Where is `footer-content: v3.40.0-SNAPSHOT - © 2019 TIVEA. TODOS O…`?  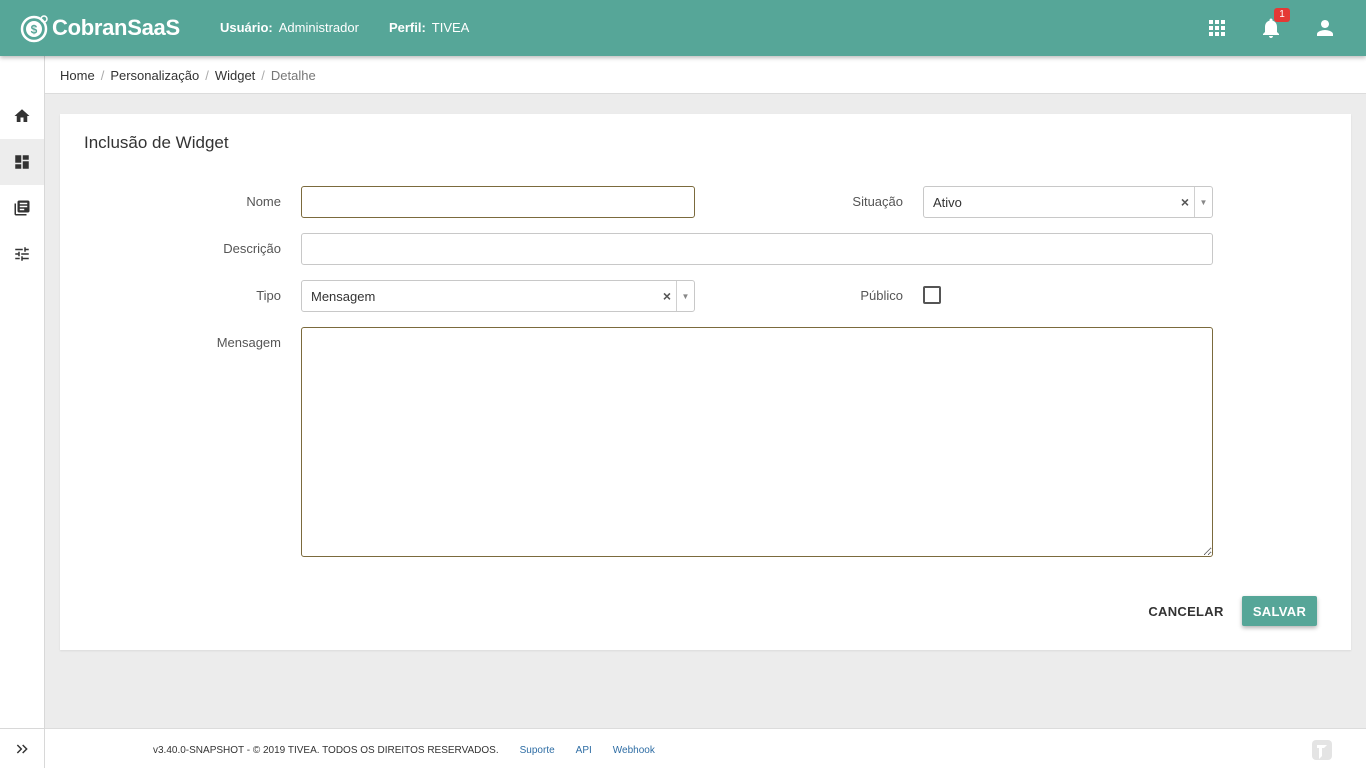
footer-content: v3.40.0-SNAPSHOT - © 2019 TIVEA. TODOS O… is located at coordinates (404, 750).